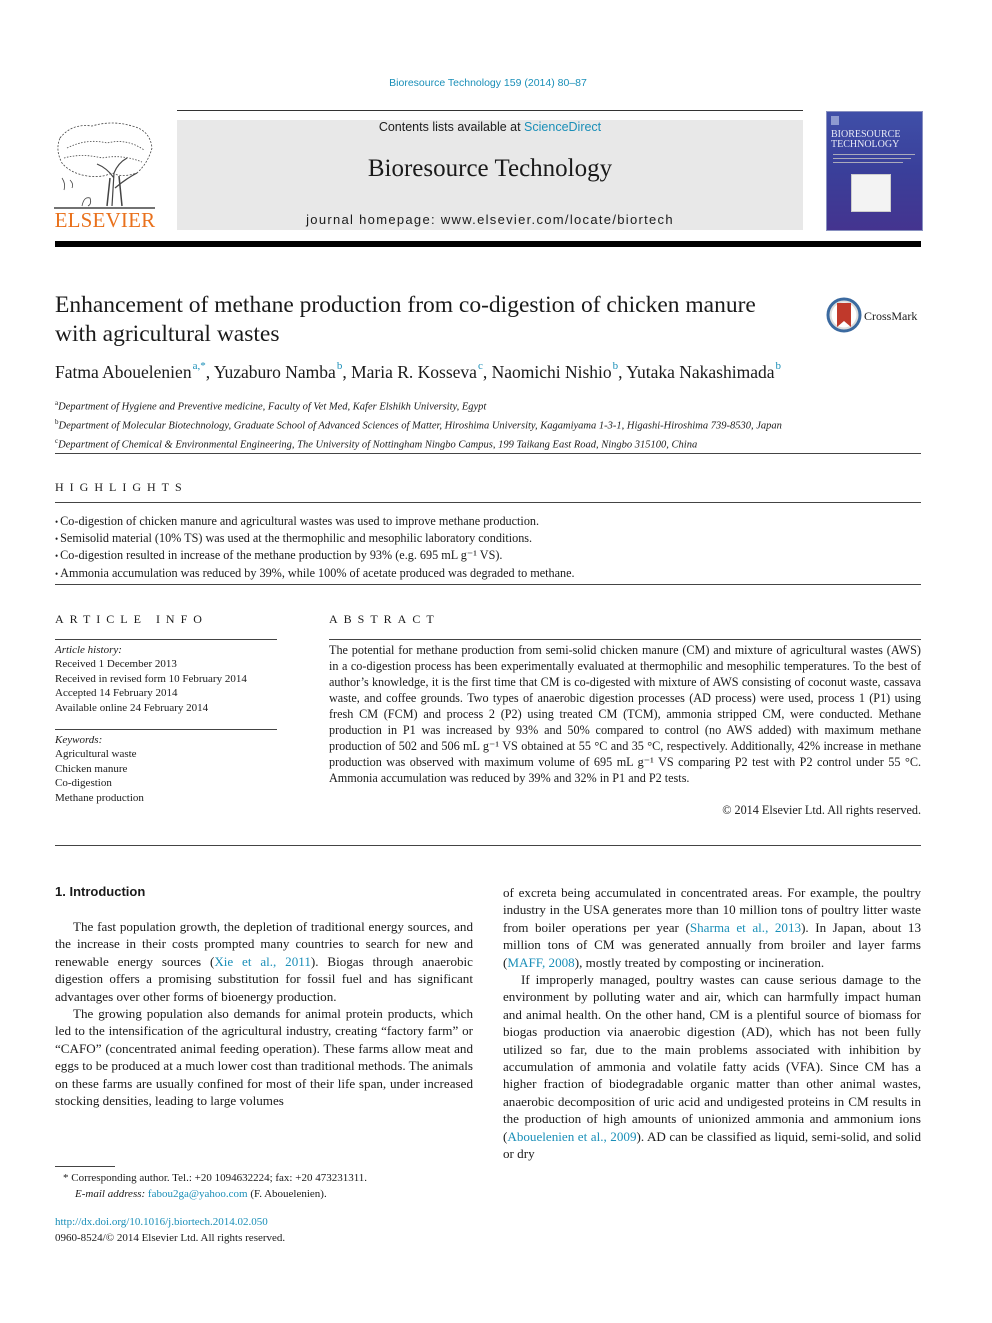 The width and height of the screenshot is (992, 1323). I want to click on crossmark-label: CrossMark, so click(890, 316).